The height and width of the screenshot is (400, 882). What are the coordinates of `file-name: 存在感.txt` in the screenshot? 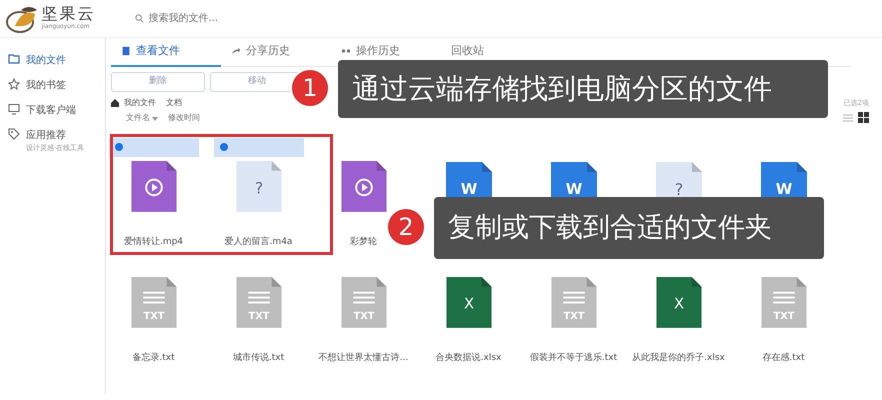 It's located at (783, 359).